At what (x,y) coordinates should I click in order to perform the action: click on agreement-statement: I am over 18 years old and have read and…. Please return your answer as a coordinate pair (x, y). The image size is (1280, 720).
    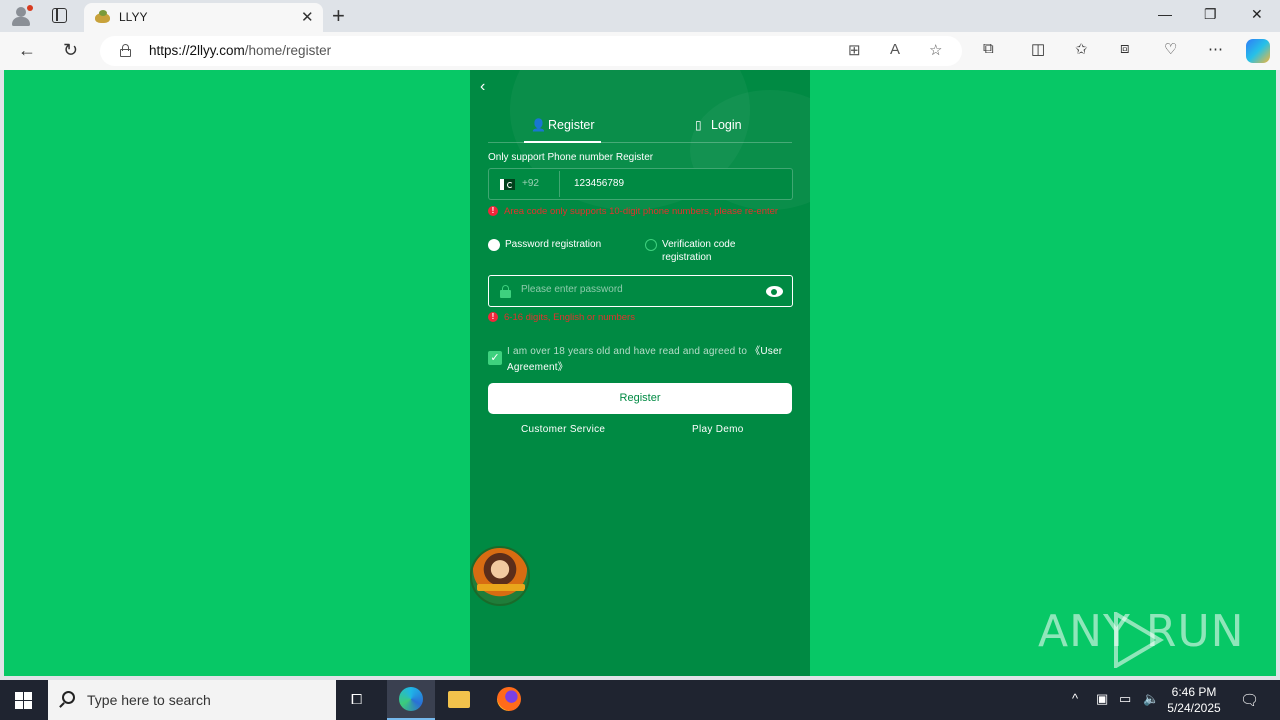
    Looking at the image, I should click on (627, 351).